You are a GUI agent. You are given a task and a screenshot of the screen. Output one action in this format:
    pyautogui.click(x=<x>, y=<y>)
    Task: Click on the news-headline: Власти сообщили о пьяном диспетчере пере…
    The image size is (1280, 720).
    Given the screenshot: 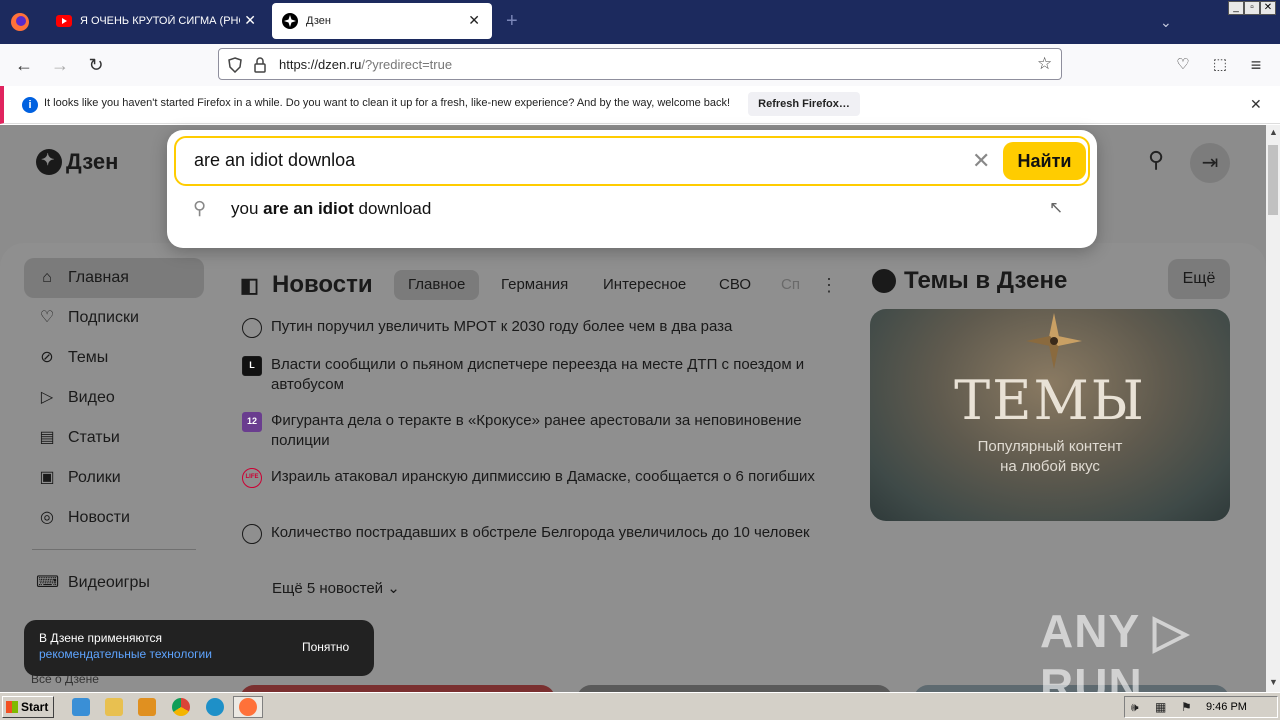 What is the action you would take?
    pyautogui.click(x=538, y=374)
    